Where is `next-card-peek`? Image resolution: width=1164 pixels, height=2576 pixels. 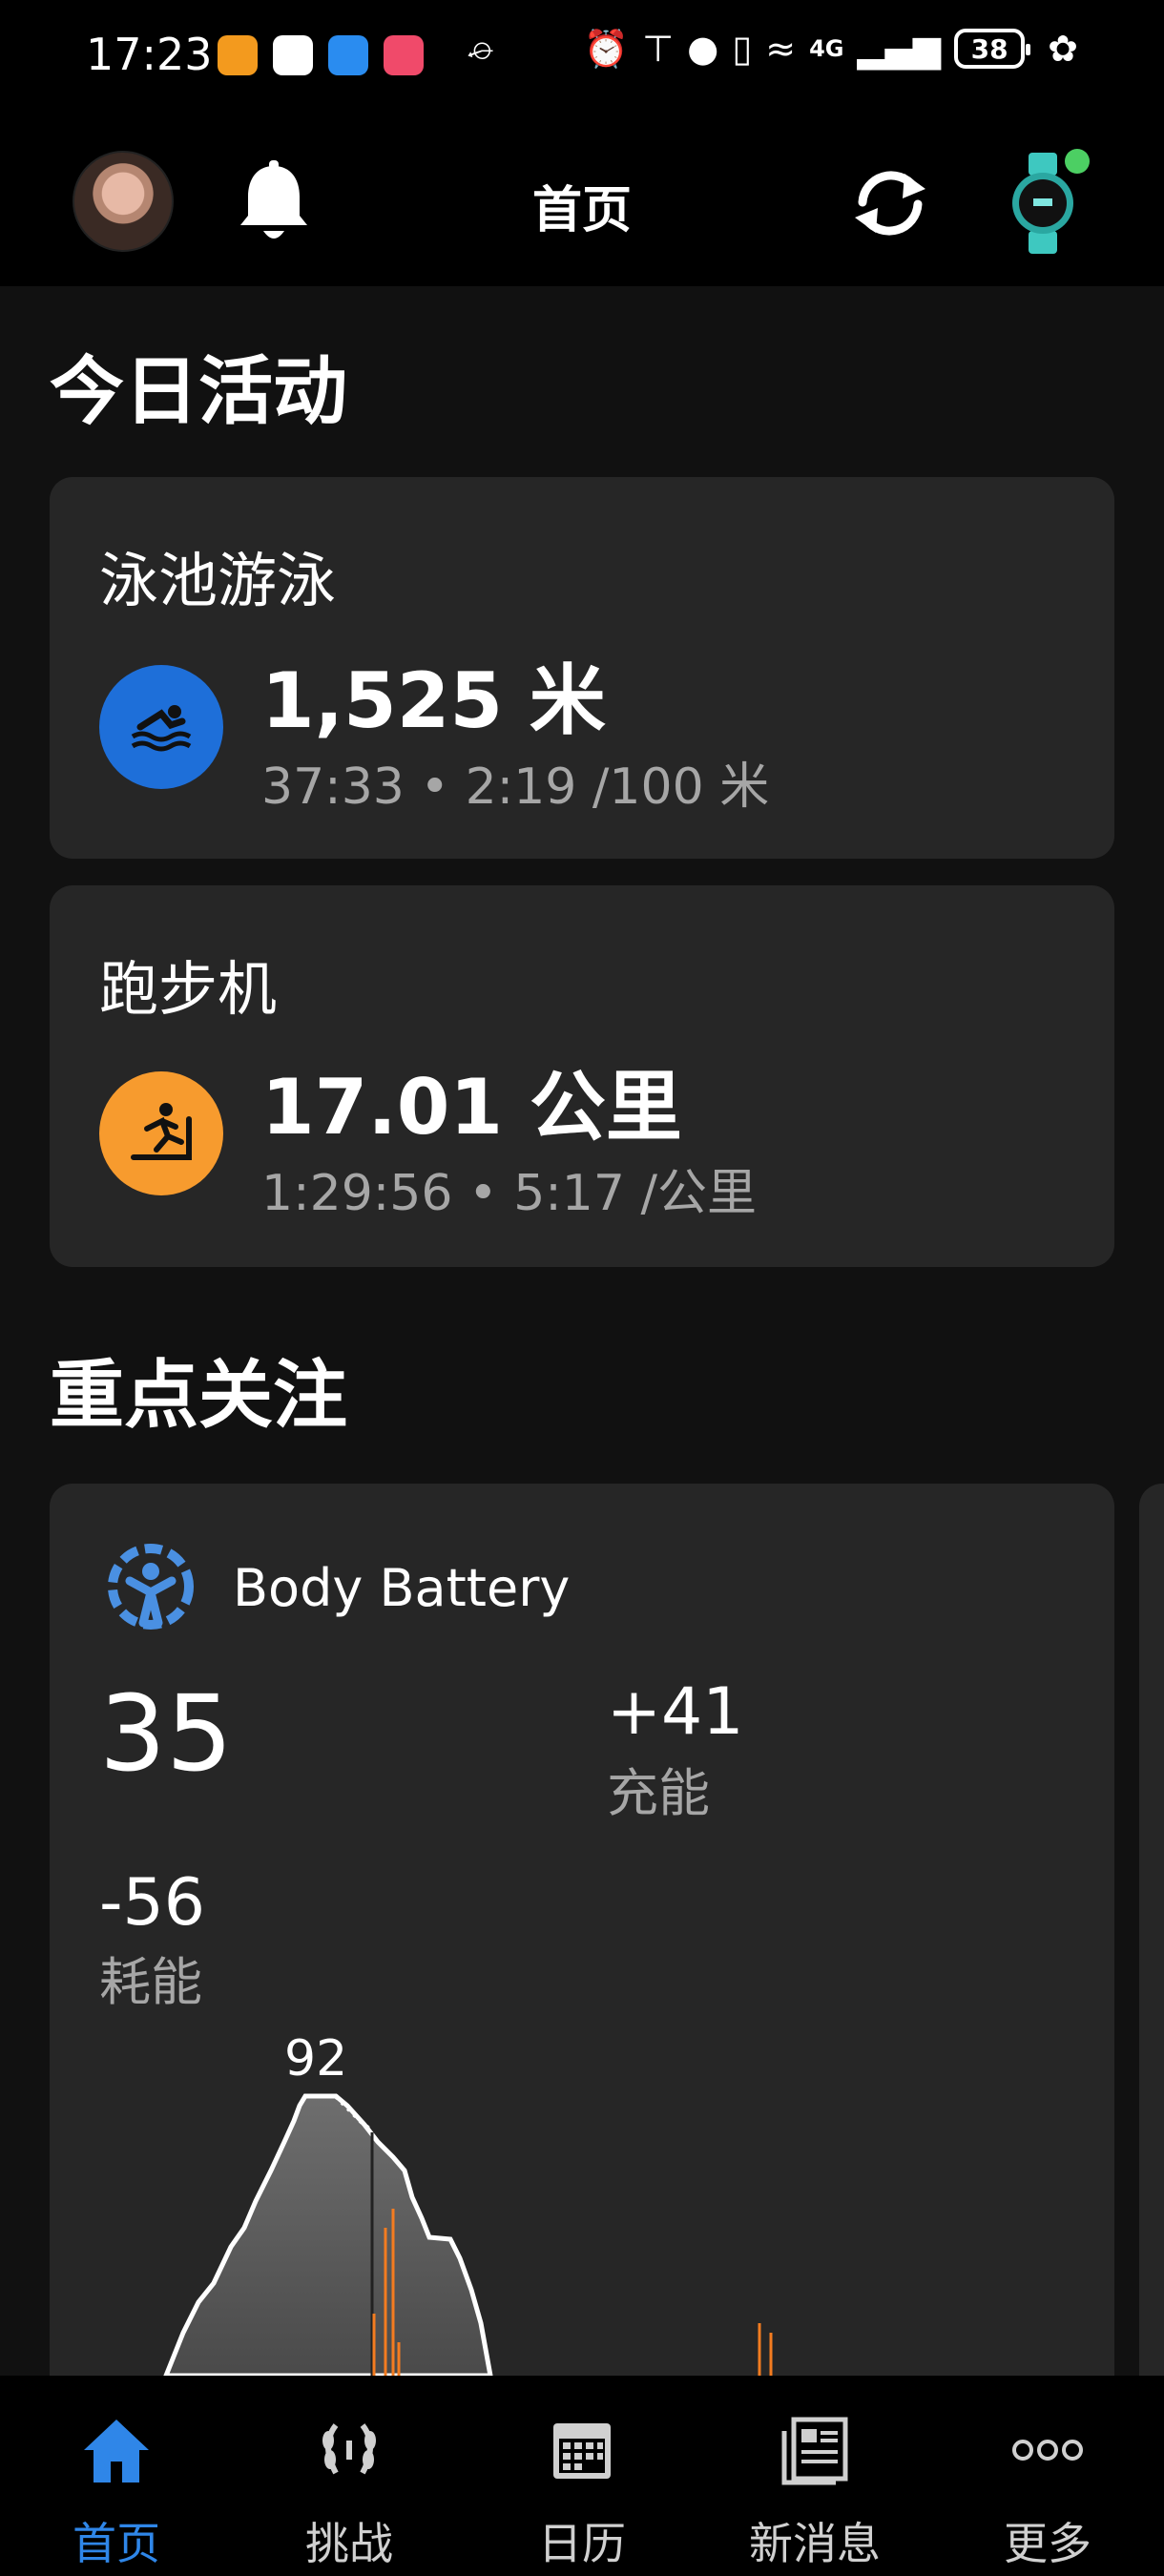 next-card-peek is located at coordinates (1151, 1961).